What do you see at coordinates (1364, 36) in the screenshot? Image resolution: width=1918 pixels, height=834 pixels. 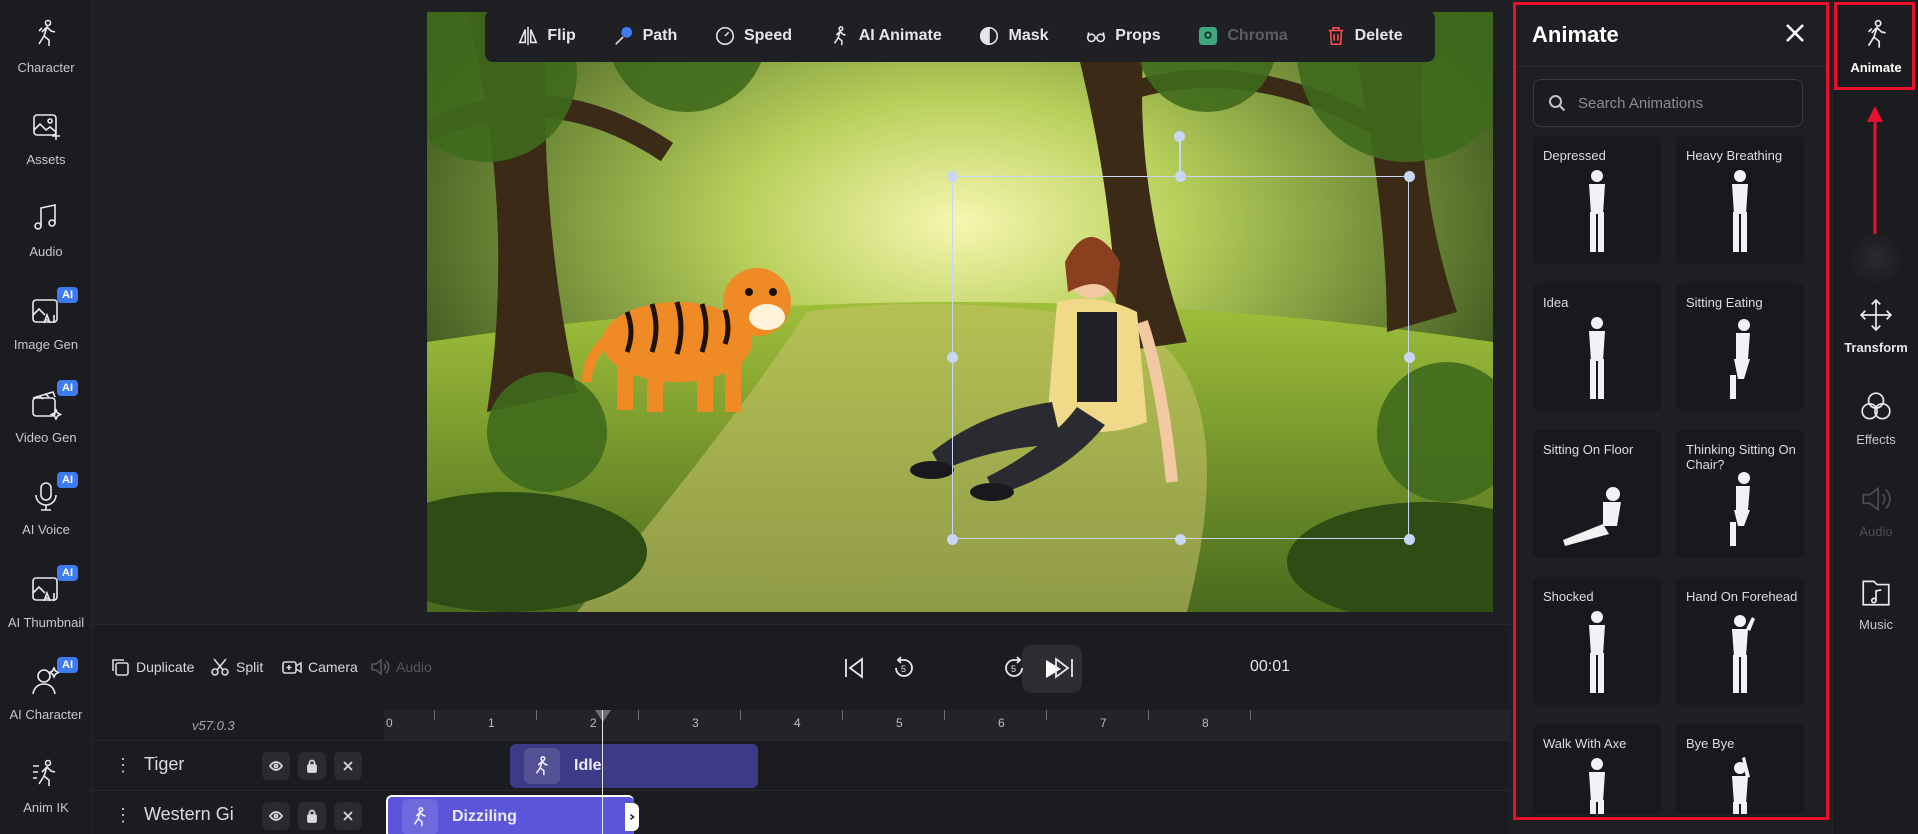 I see `delete-button: Delete` at bounding box center [1364, 36].